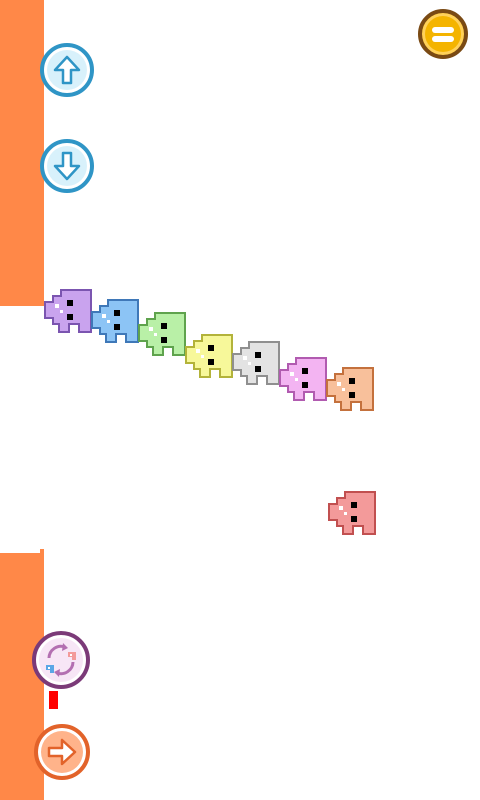  What do you see at coordinates (42, 552) in the screenshot?
I see `wall-bottom-notch` at bounding box center [42, 552].